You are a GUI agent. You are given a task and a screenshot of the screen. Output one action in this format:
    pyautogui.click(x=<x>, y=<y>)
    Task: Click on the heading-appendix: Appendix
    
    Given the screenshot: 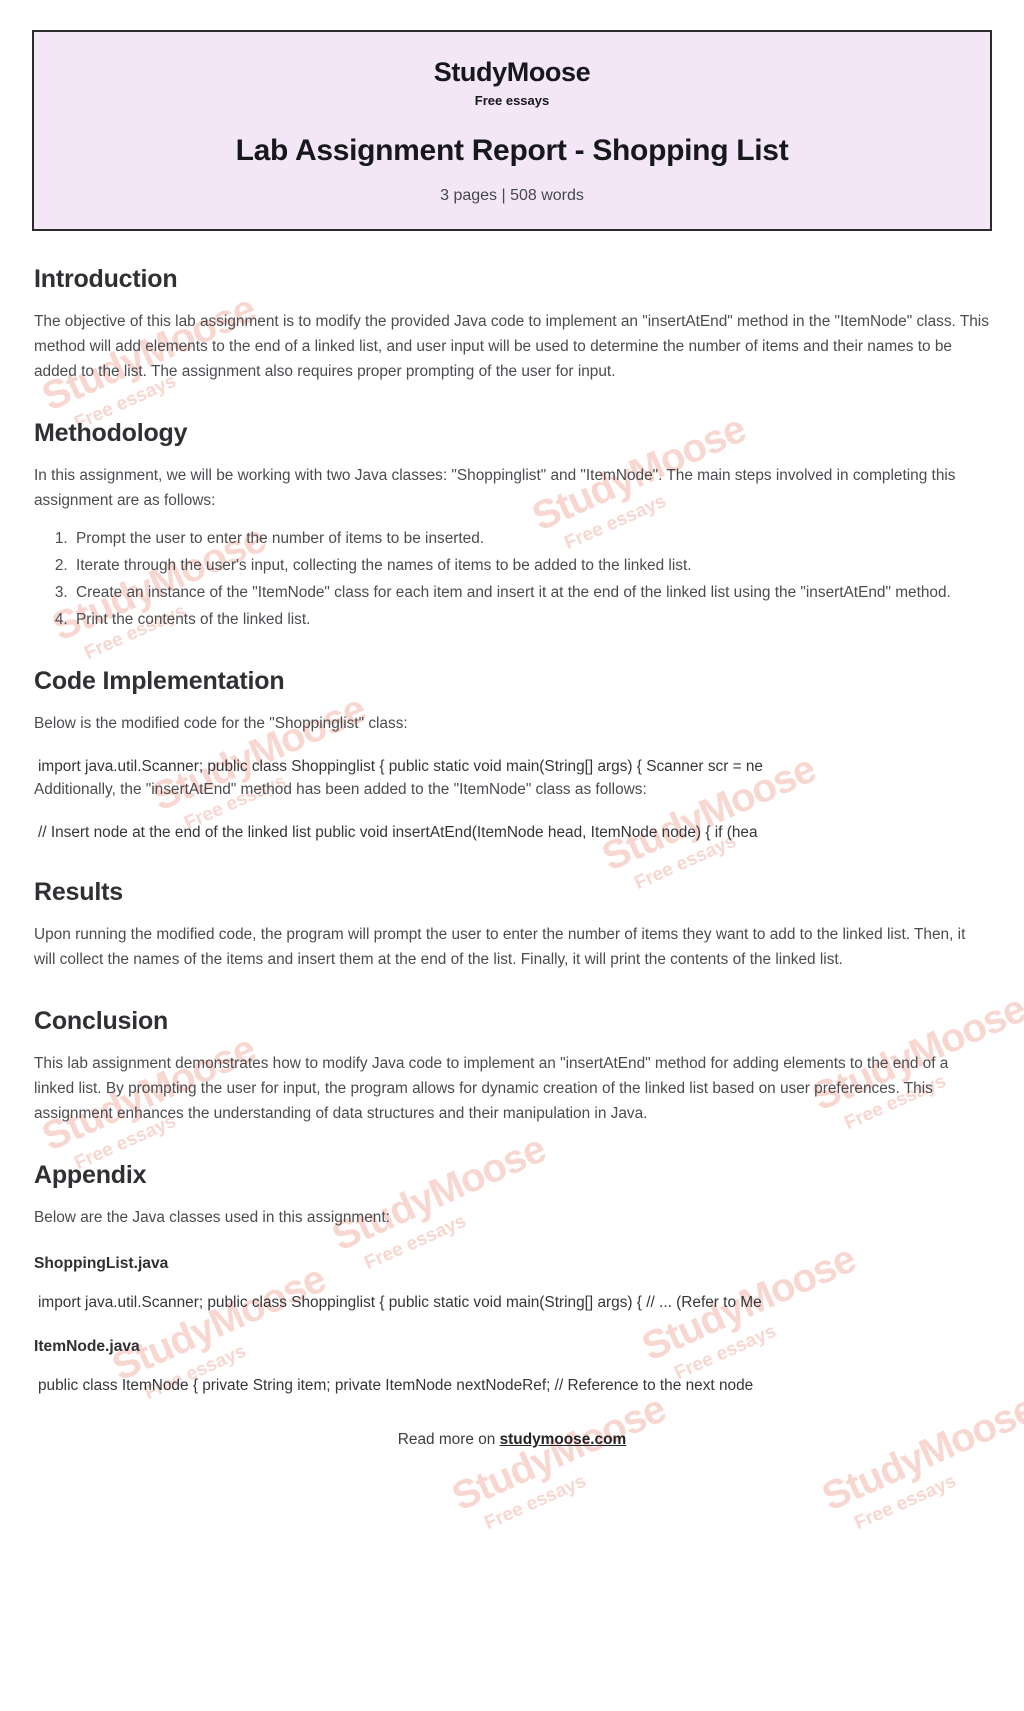 What is the action you would take?
    pyautogui.click(x=90, y=1175)
    